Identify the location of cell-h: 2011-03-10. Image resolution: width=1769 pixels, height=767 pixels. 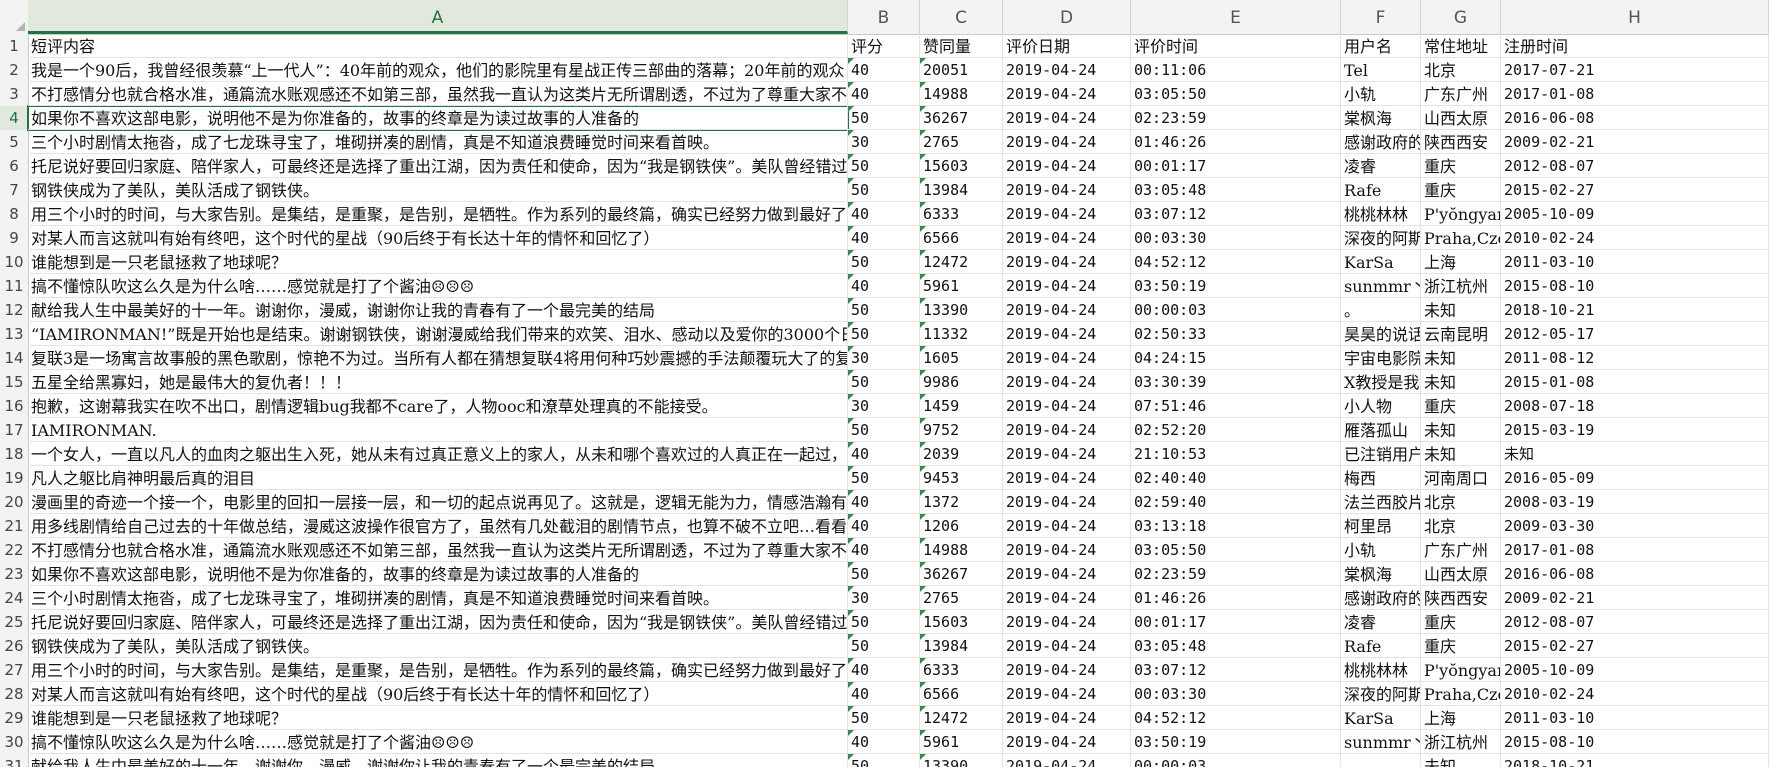
(1635, 262).